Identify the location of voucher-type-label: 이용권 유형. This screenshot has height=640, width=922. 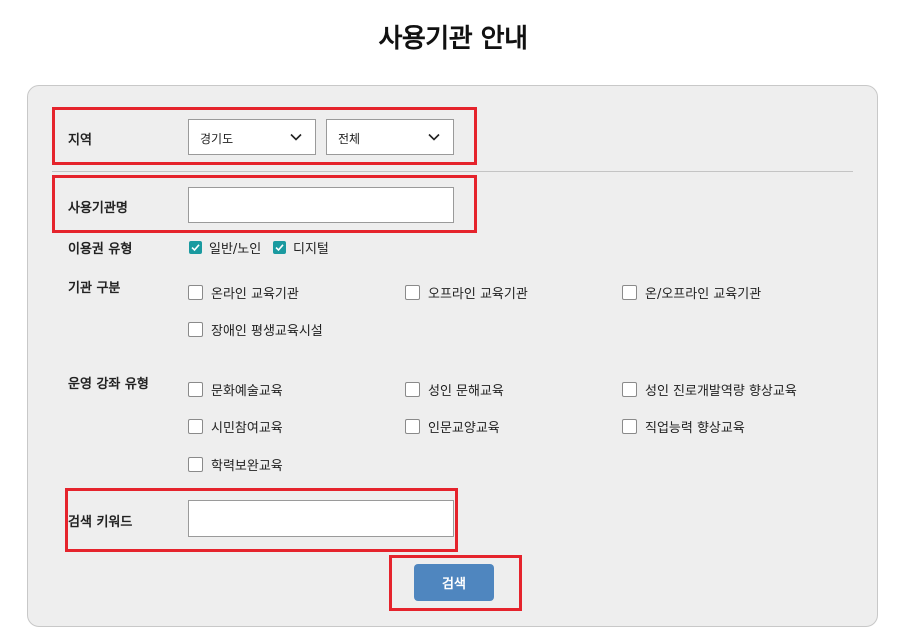
(100, 249).